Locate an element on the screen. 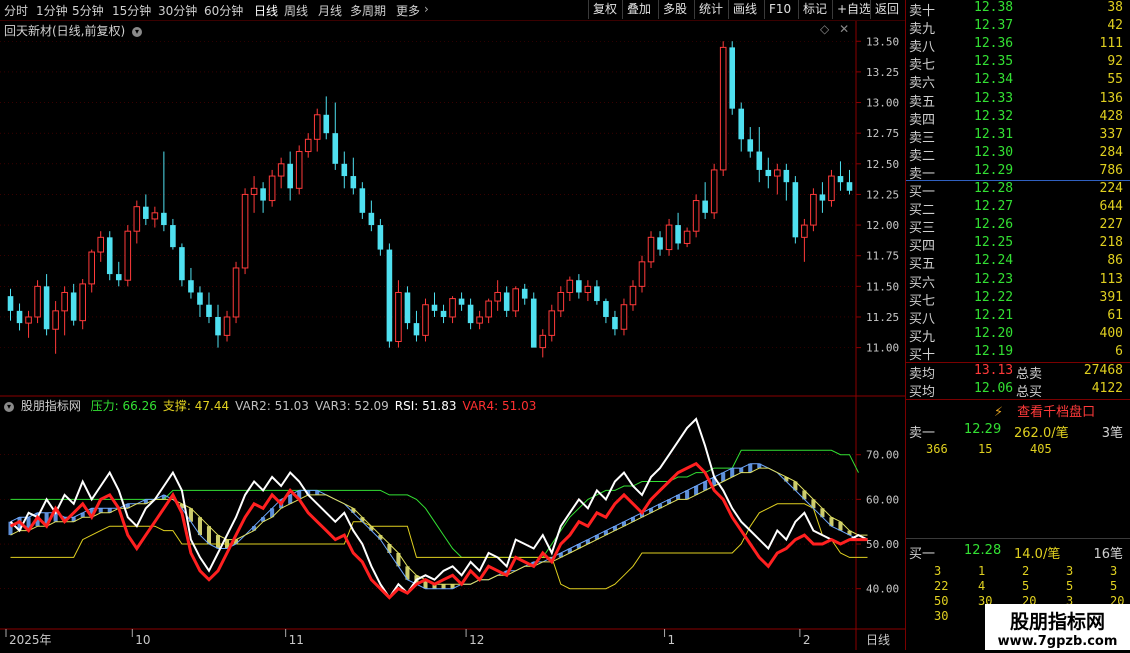 The width and height of the screenshot is (1130, 653). buy1-order-vol: 3 is located at coordinates (1114, 571).